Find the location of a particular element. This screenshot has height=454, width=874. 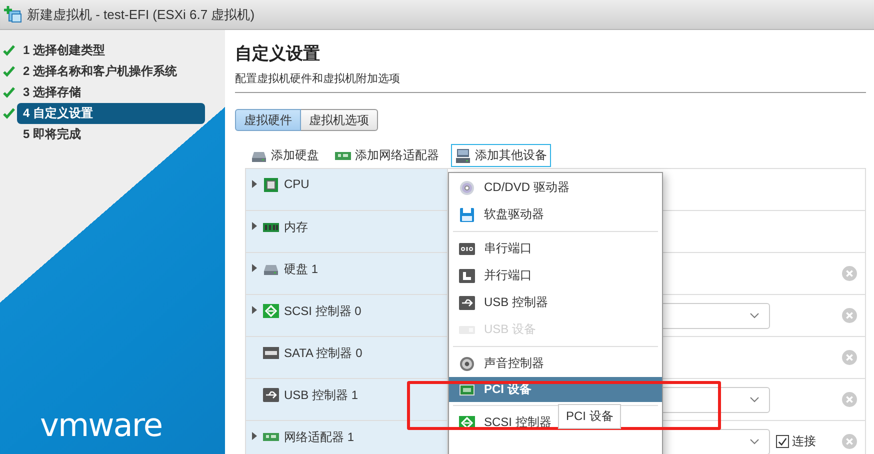

menu-item: USB 控制器 is located at coordinates (501, 302).